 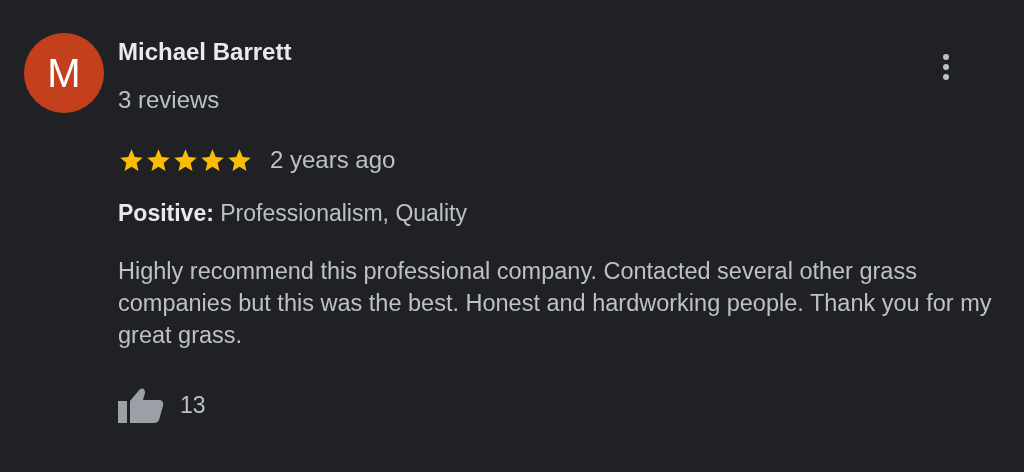 What do you see at coordinates (946, 67) in the screenshot?
I see `more-options-icon` at bounding box center [946, 67].